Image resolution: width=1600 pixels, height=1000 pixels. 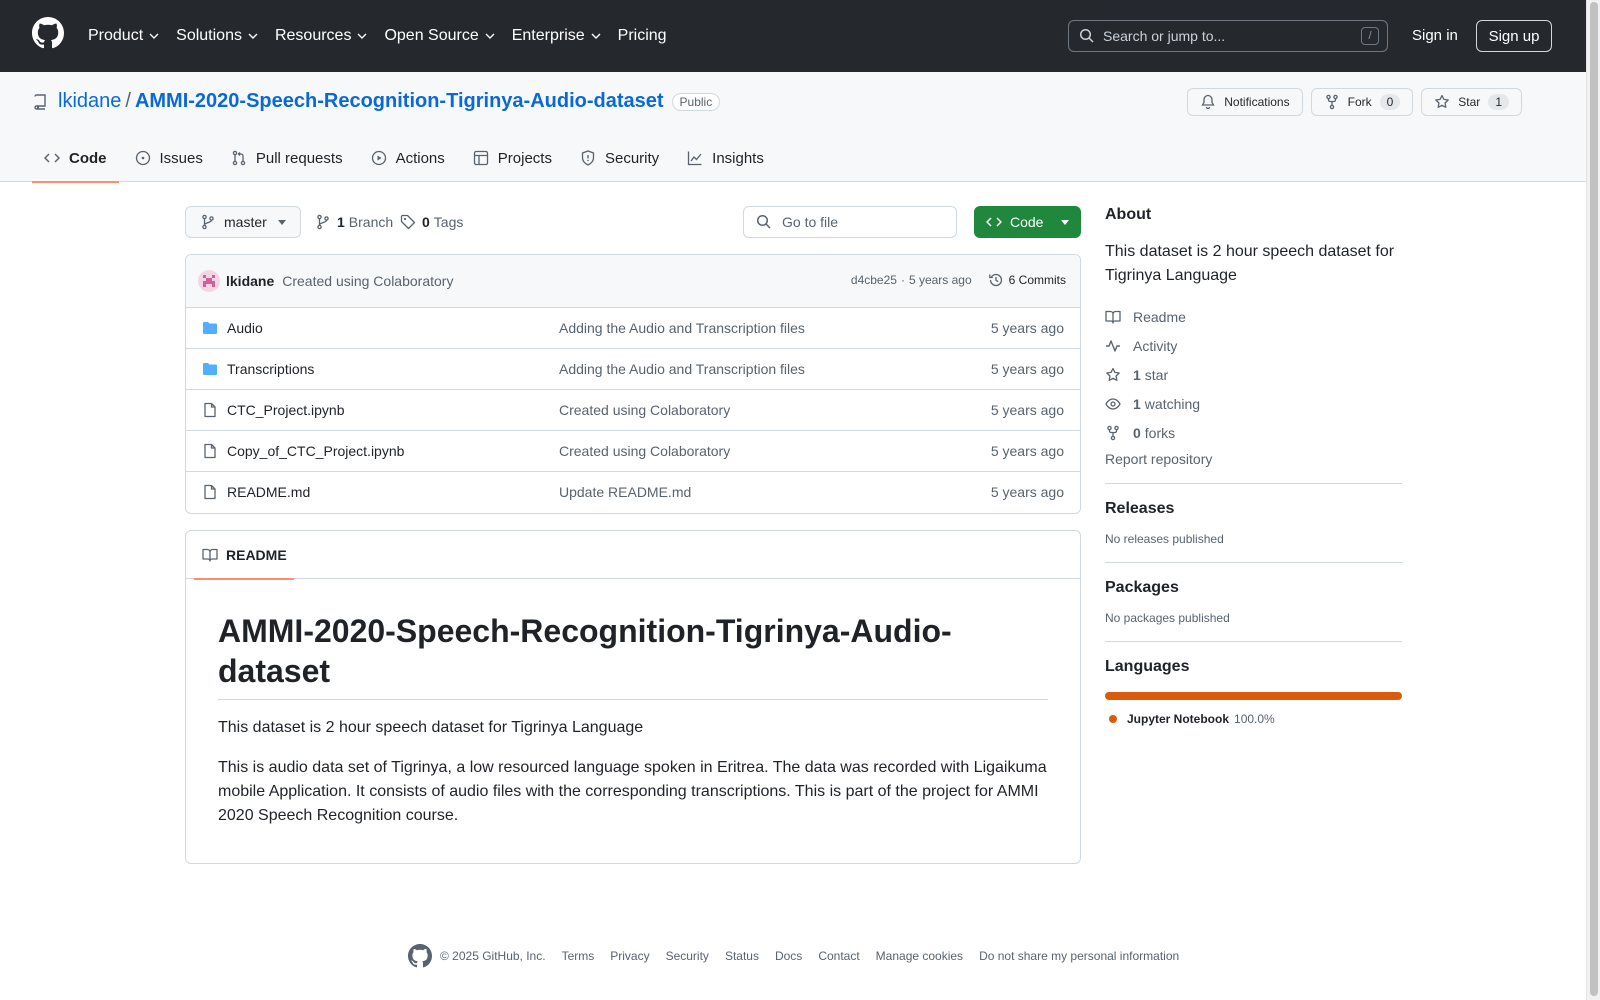 What do you see at coordinates (1331, 102) in the screenshot?
I see `fork-icon` at bounding box center [1331, 102].